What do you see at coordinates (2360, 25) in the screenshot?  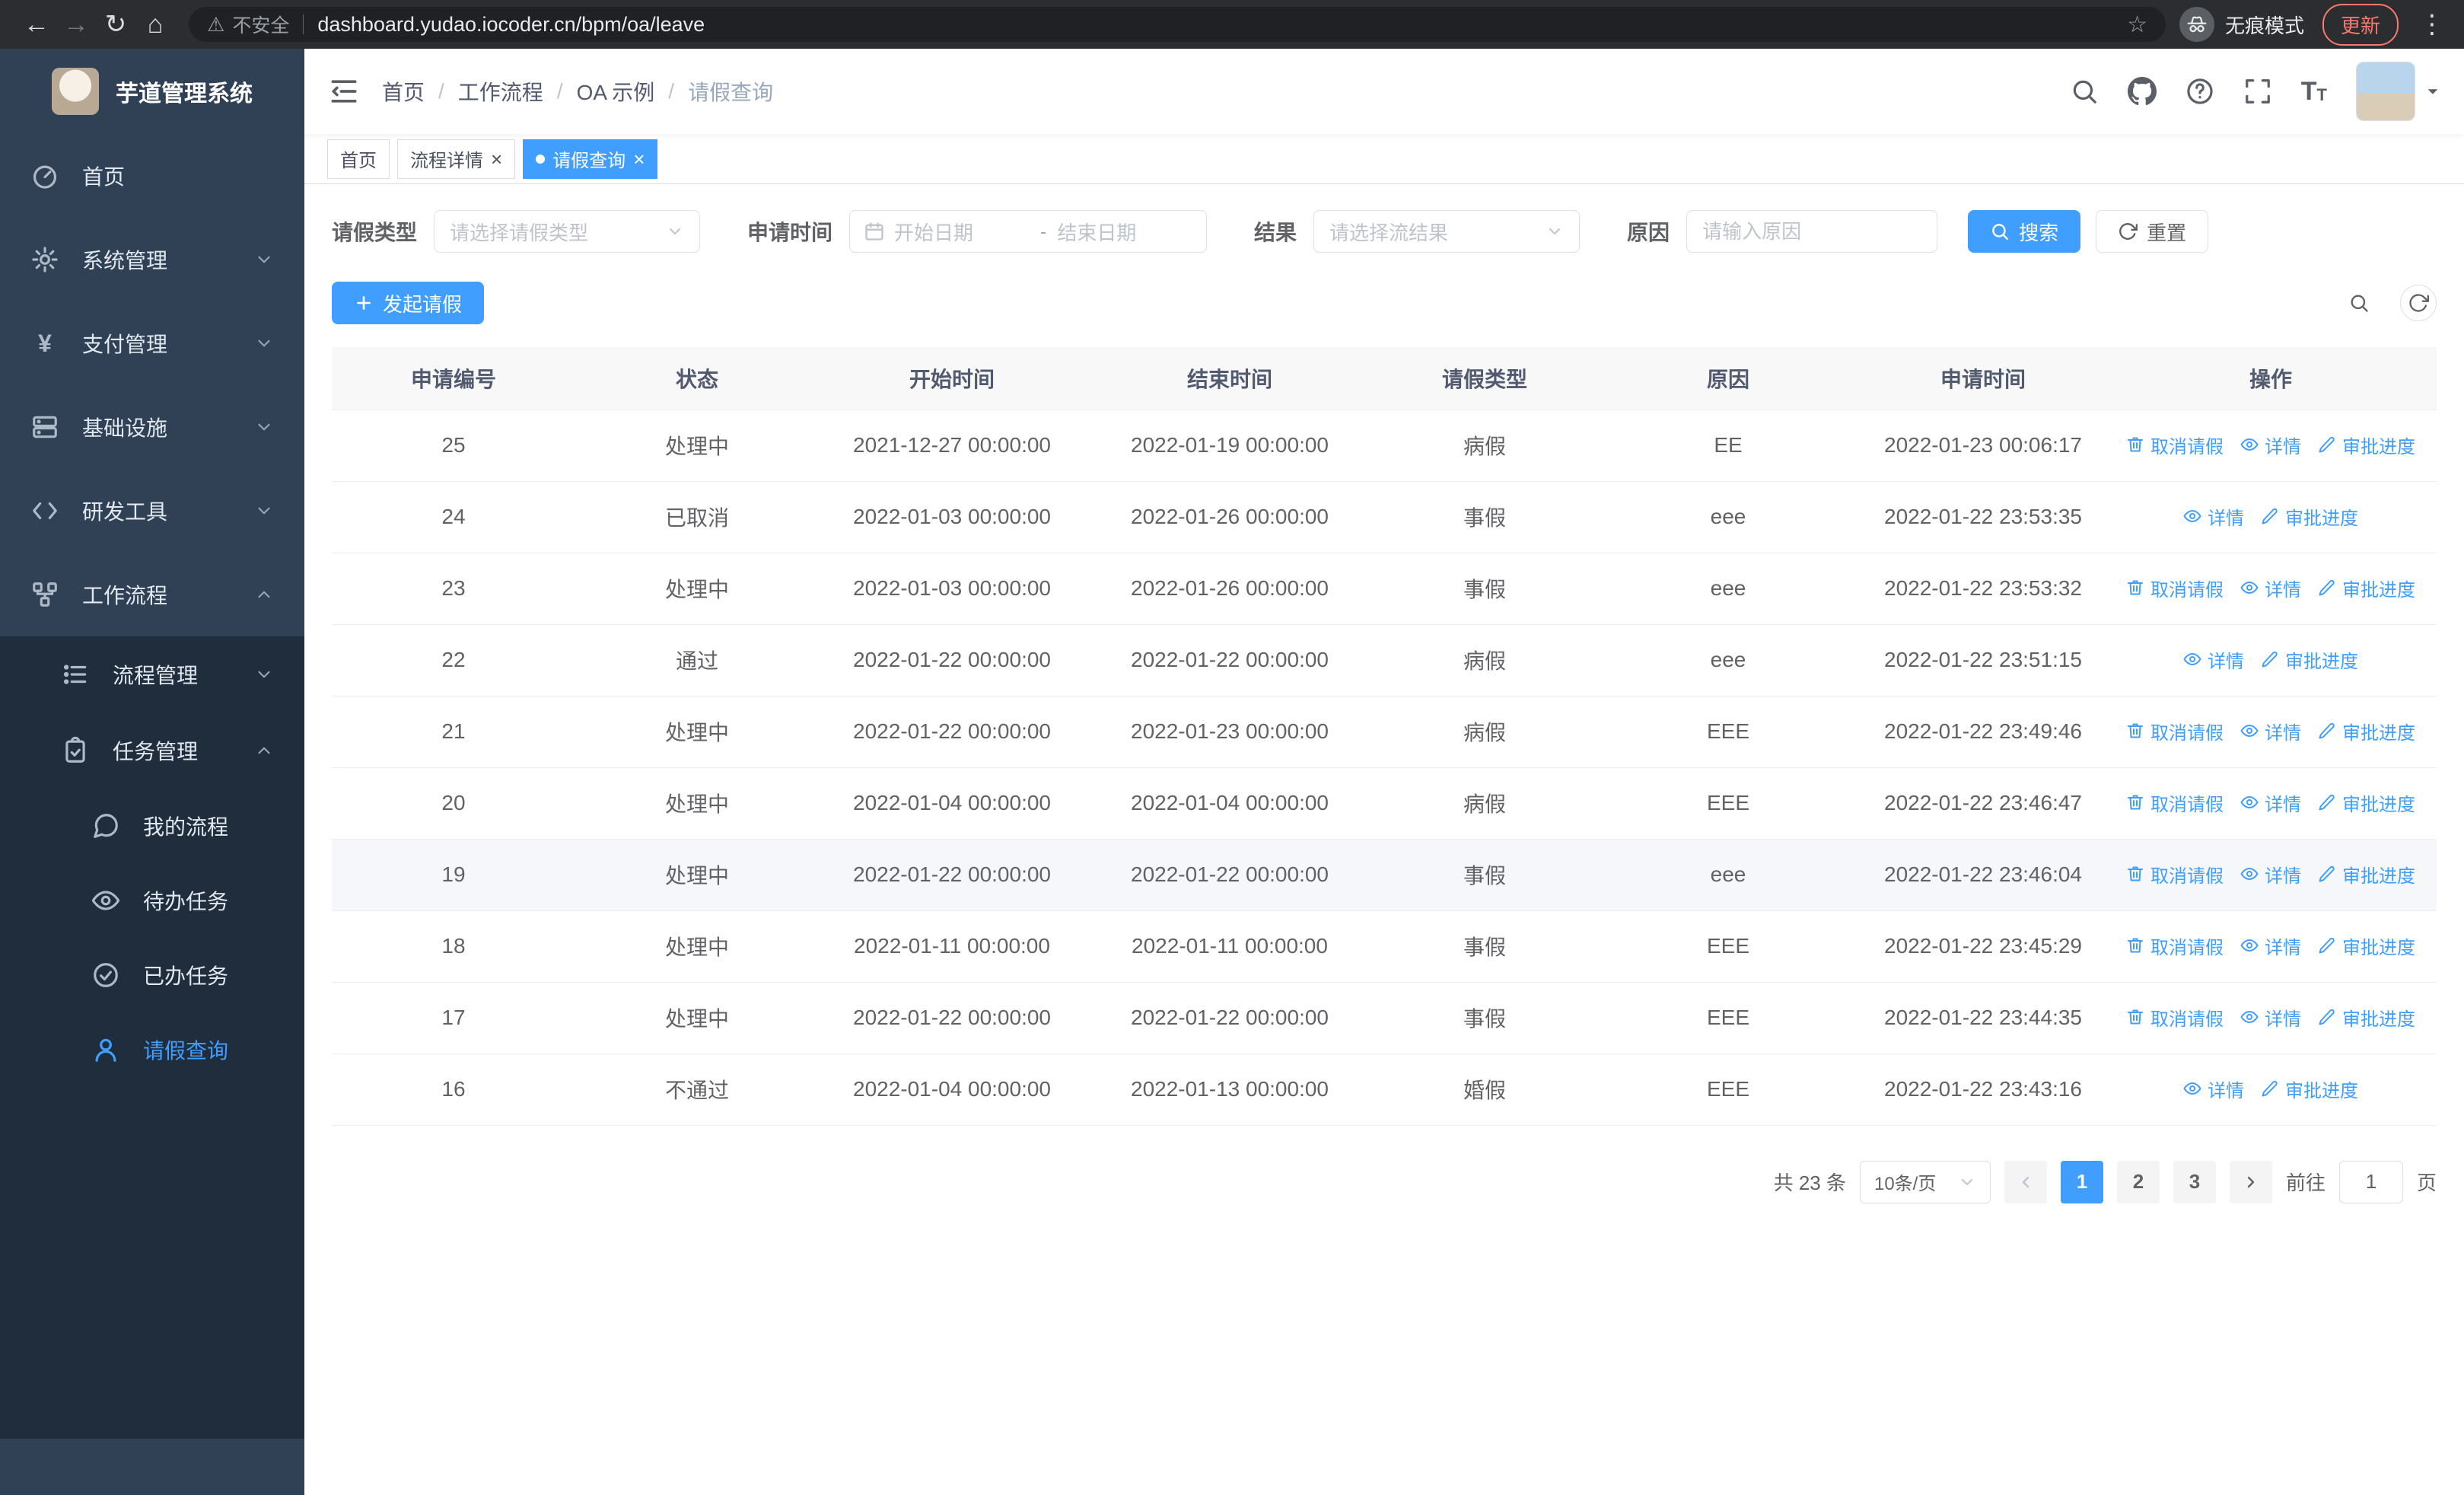 I see `update-button: 更新` at bounding box center [2360, 25].